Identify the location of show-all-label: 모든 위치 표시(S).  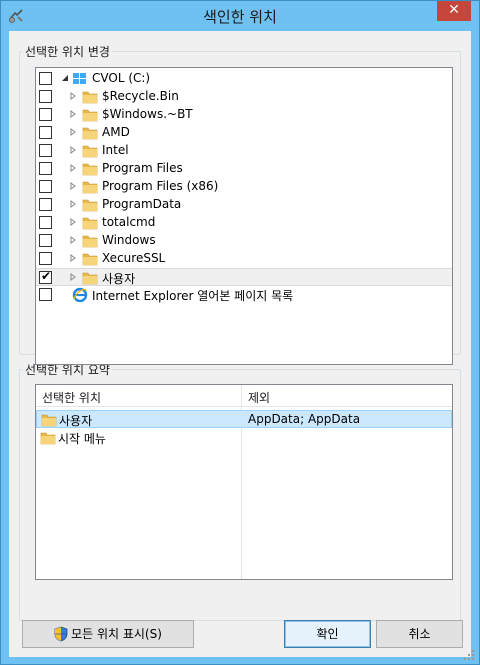
(116, 634).